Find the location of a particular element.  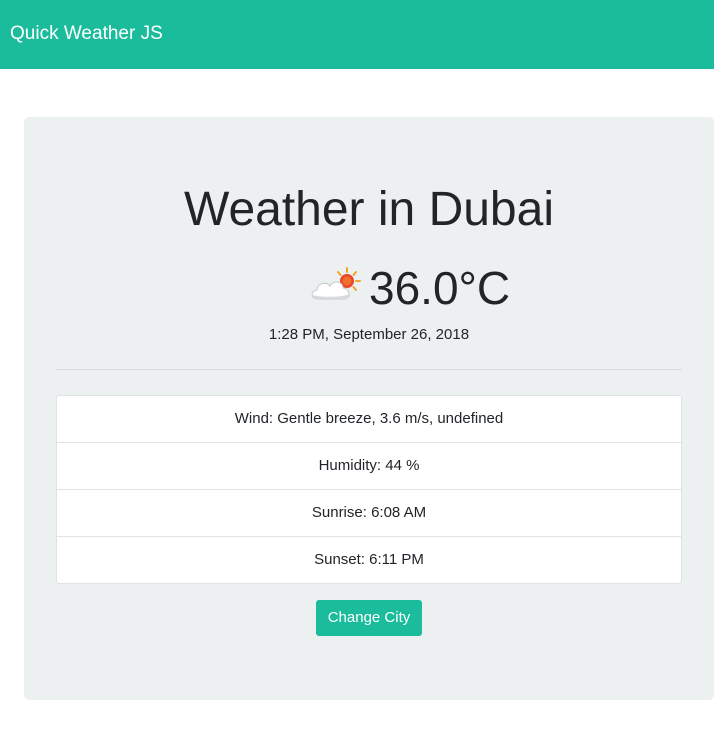

navbar-brand: Quick Weather JS is located at coordinates (86, 34).